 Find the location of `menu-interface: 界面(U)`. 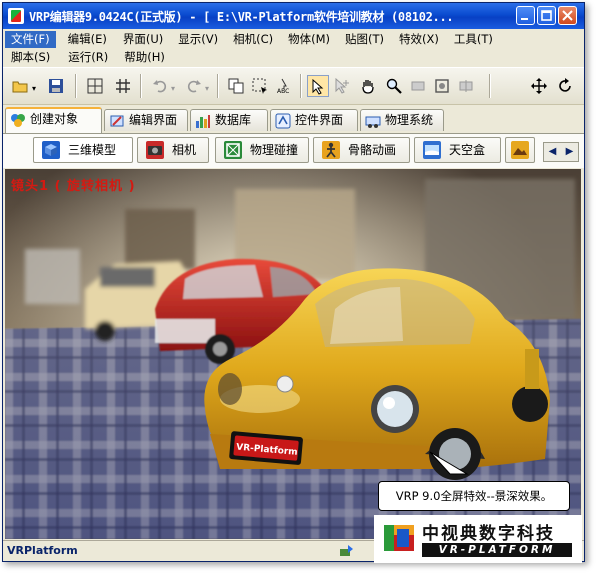

menu-interface: 界面(U) is located at coordinates (143, 39).